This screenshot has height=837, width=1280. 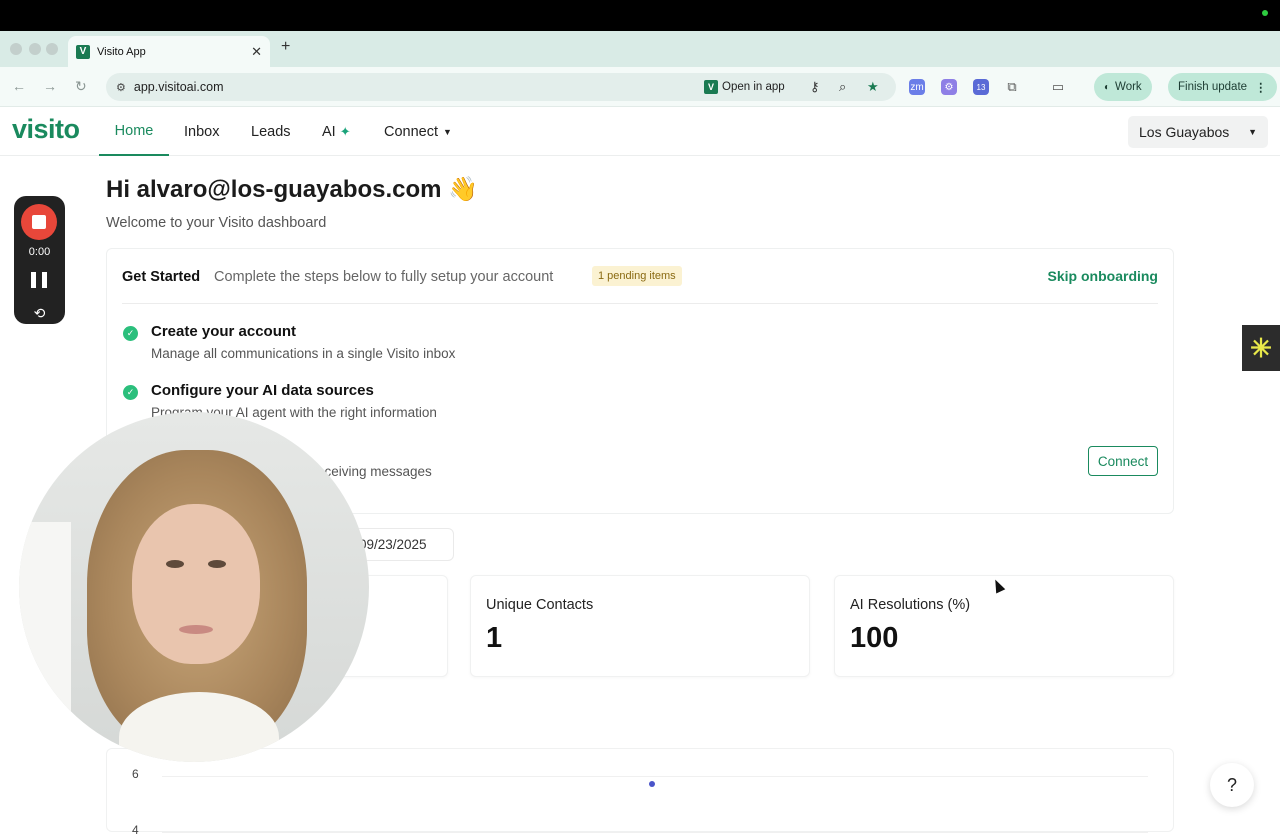 What do you see at coordinates (345, 131) in the screenshot?
I see `sparkle-icon: ✦` at bounding box center [345, 131].